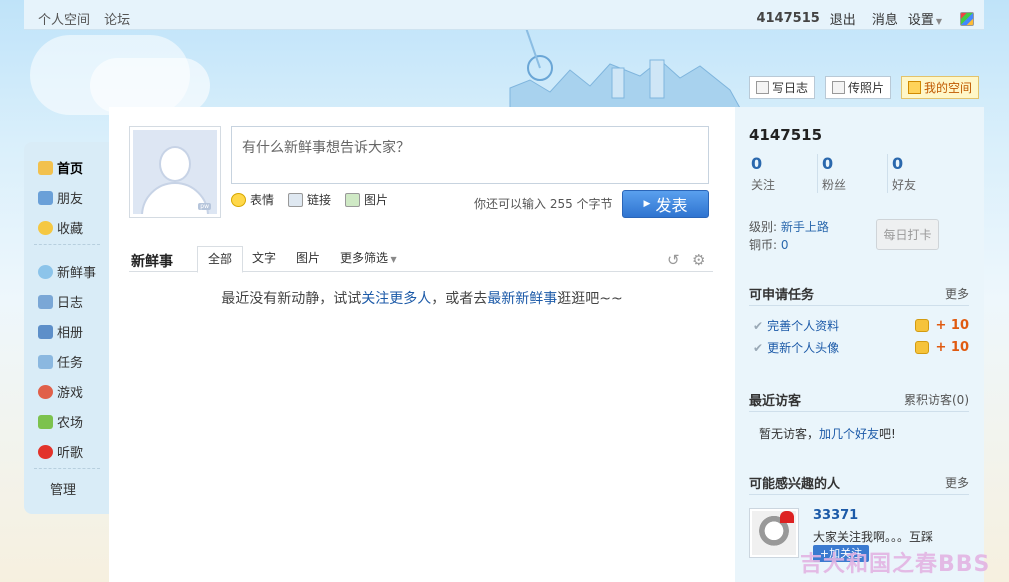 Image resolution: width=1009 pixels, height=582 pixels. Describe the element at coordinates (60, 331) in the screenshot. I see `nav-item-album: 相册` at that location.